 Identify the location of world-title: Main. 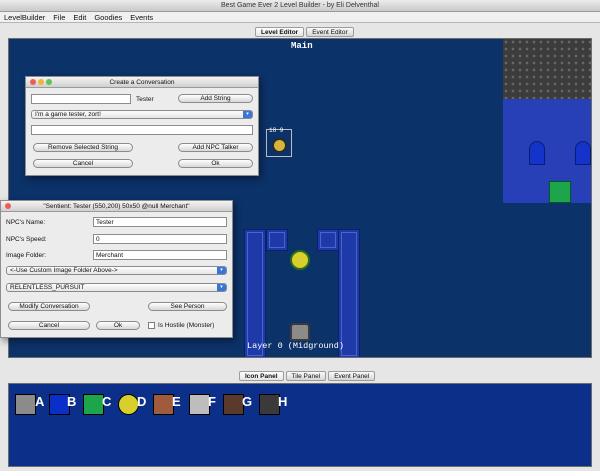
(302, 46).